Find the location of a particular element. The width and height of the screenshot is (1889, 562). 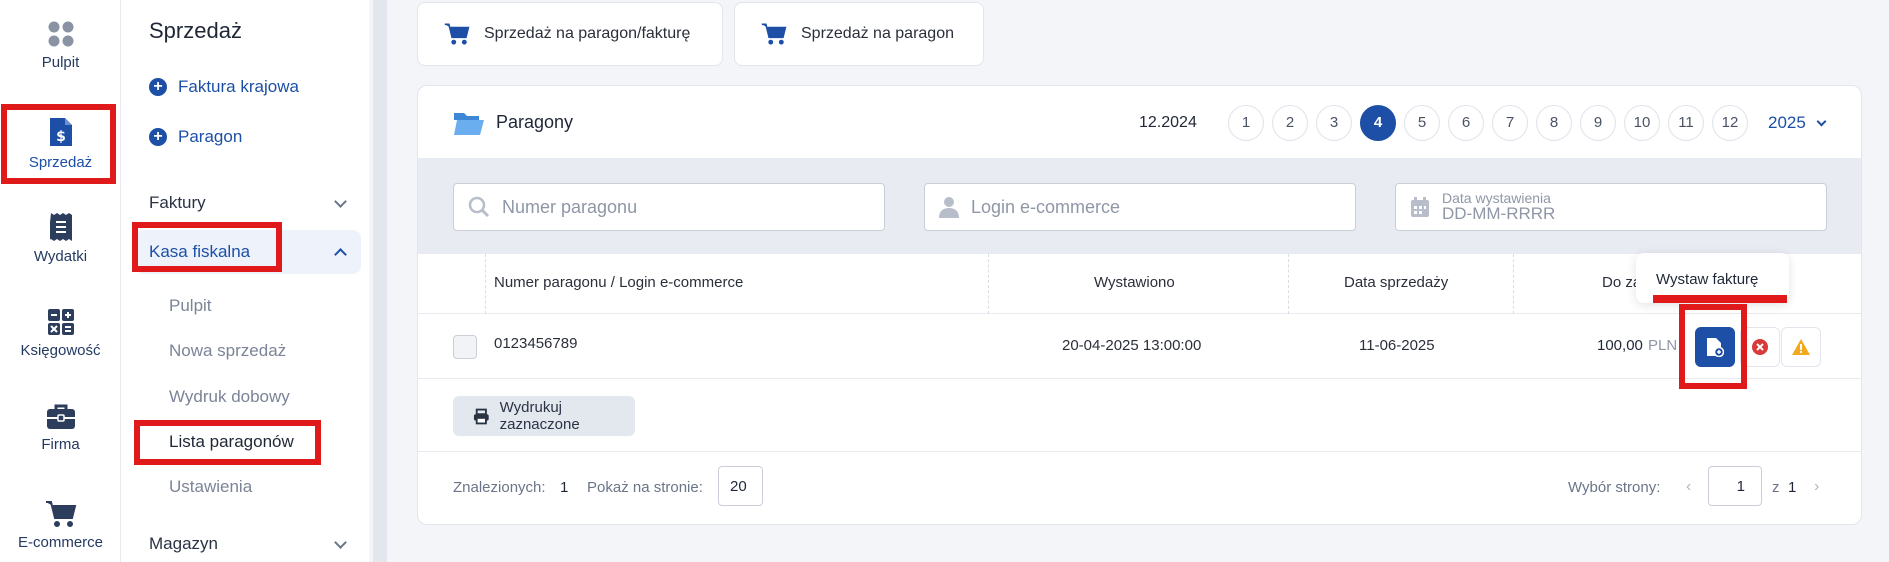

sidebar-item-nowa-sprzedaz: Nowa sprzedaż is located at coordinates (227, 351).